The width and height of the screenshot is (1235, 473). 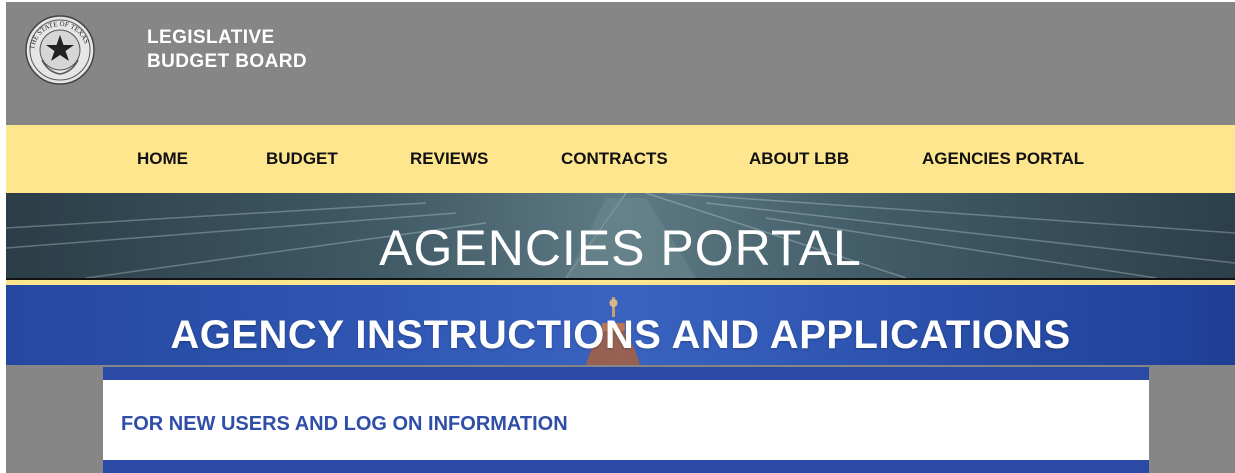 I want to click on nav-item-contracts: CONTRACTS, so click(x=614, y=159).